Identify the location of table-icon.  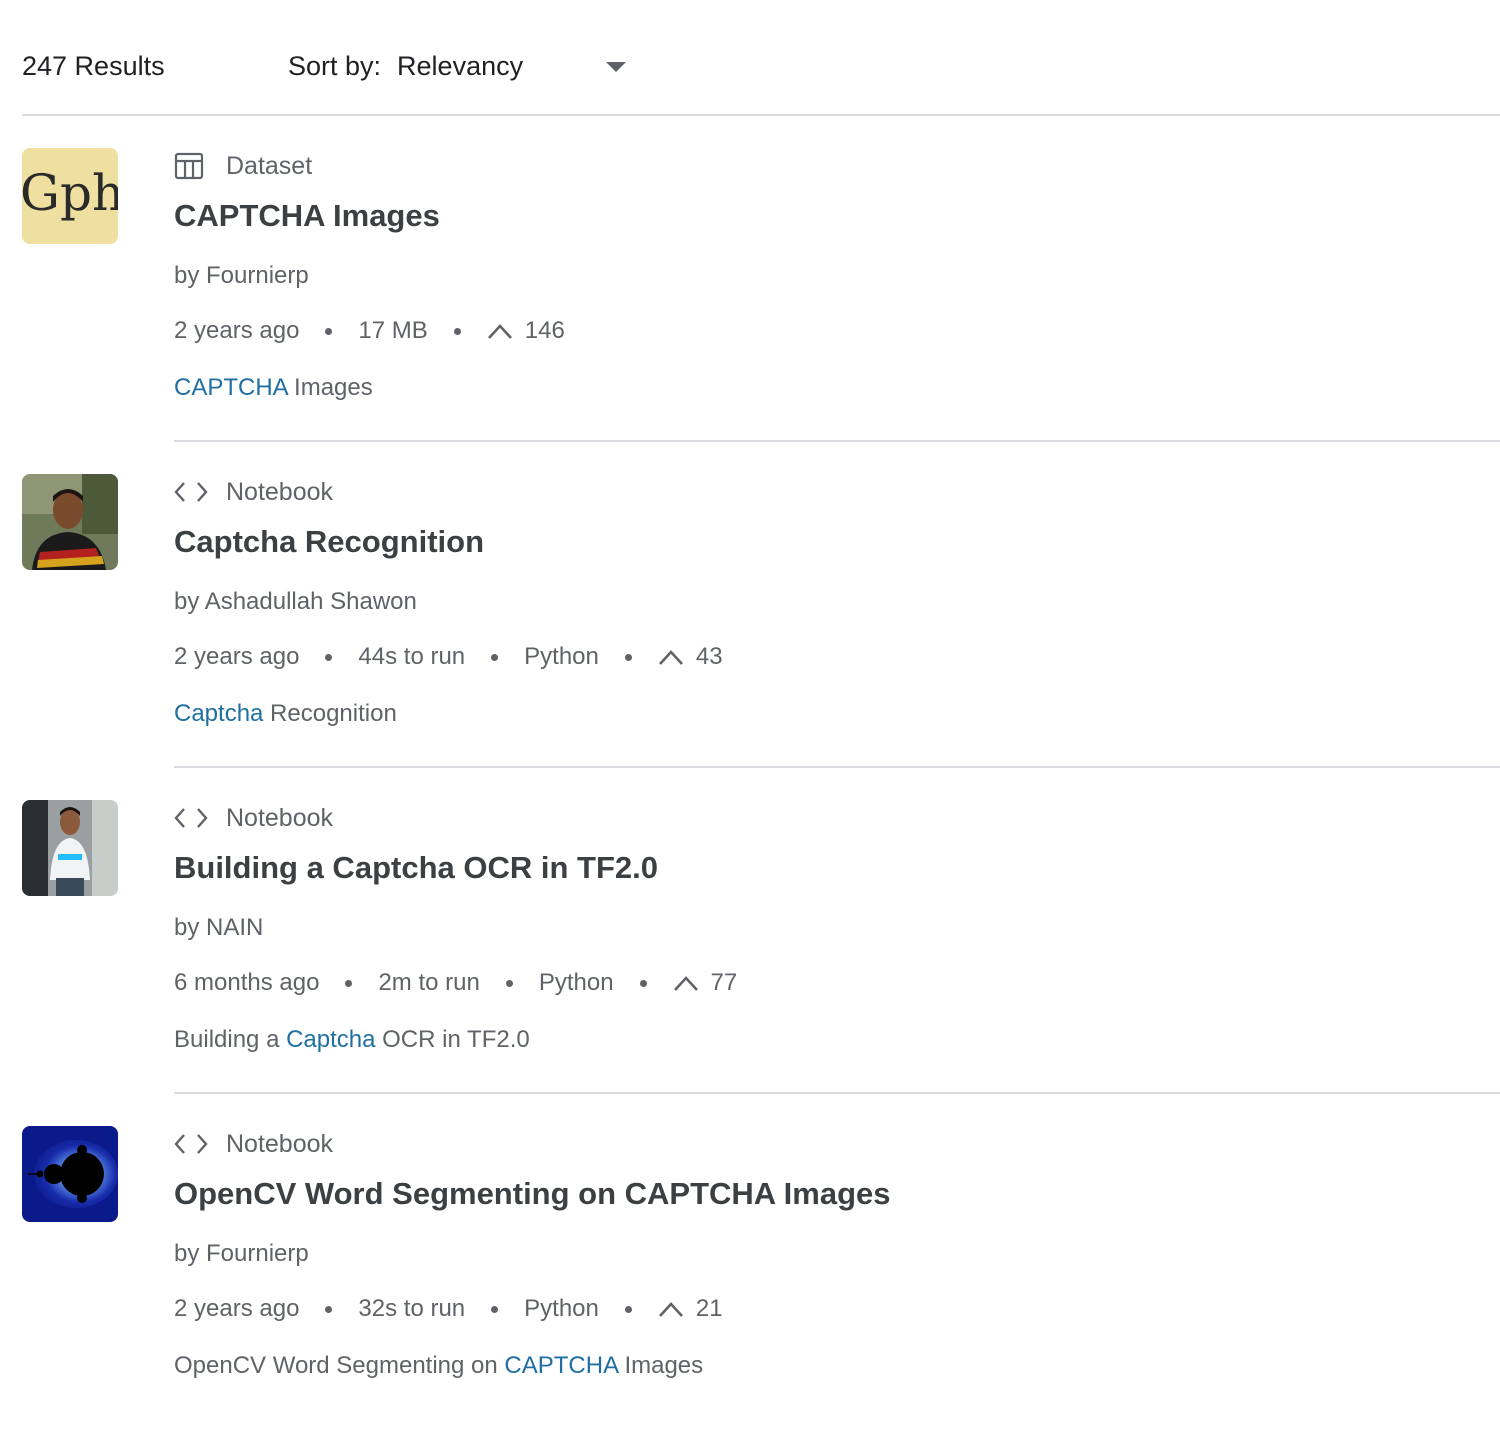
(191, 166).